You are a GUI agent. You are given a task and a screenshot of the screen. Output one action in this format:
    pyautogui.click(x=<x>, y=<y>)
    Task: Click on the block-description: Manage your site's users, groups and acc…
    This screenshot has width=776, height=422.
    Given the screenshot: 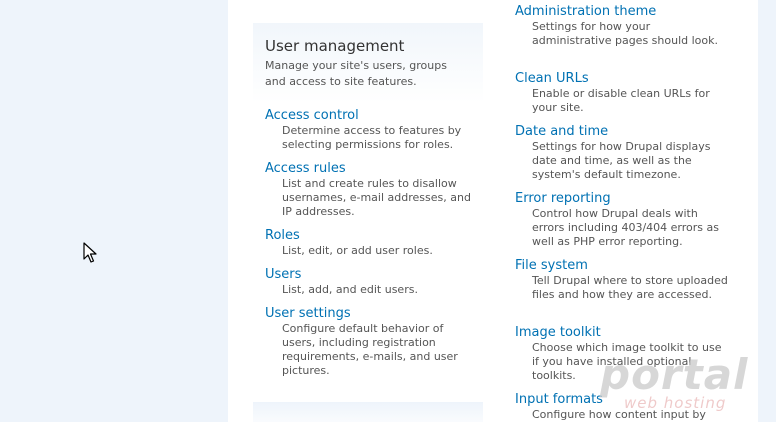 What is the action you would take?
    pyautogui.click(x=356, y=73)
    